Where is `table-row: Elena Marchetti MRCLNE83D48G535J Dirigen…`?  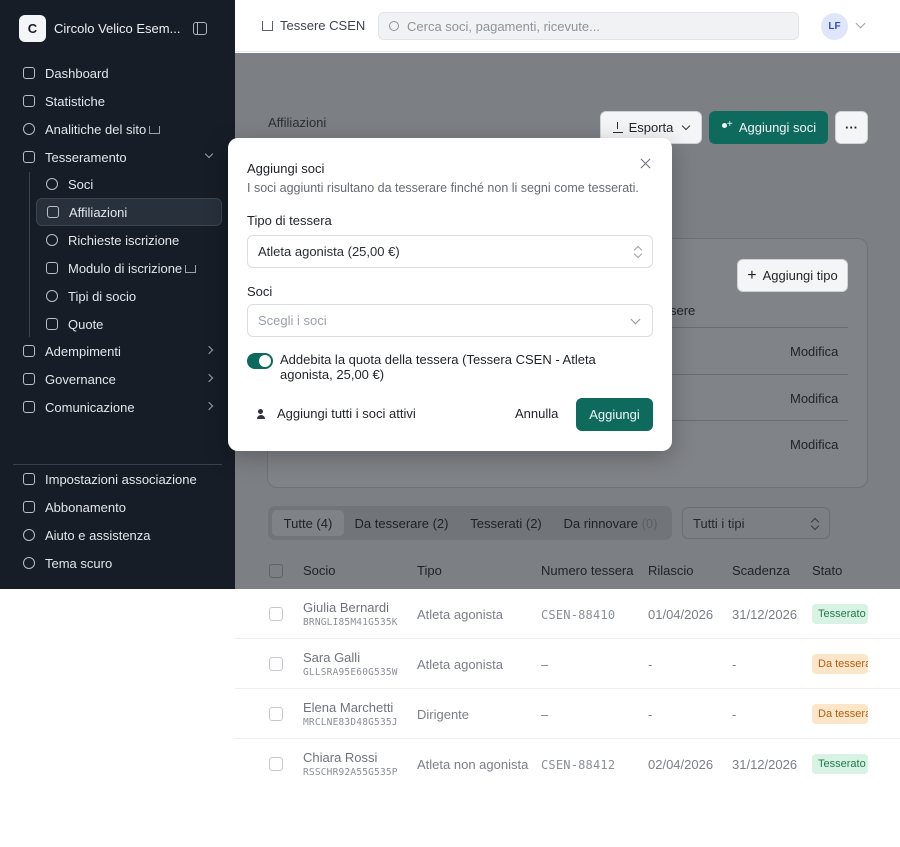 table-row: Elena Marchetti MRCLNE83D48G535J Dirigen… is located at coordinates (567, 714).